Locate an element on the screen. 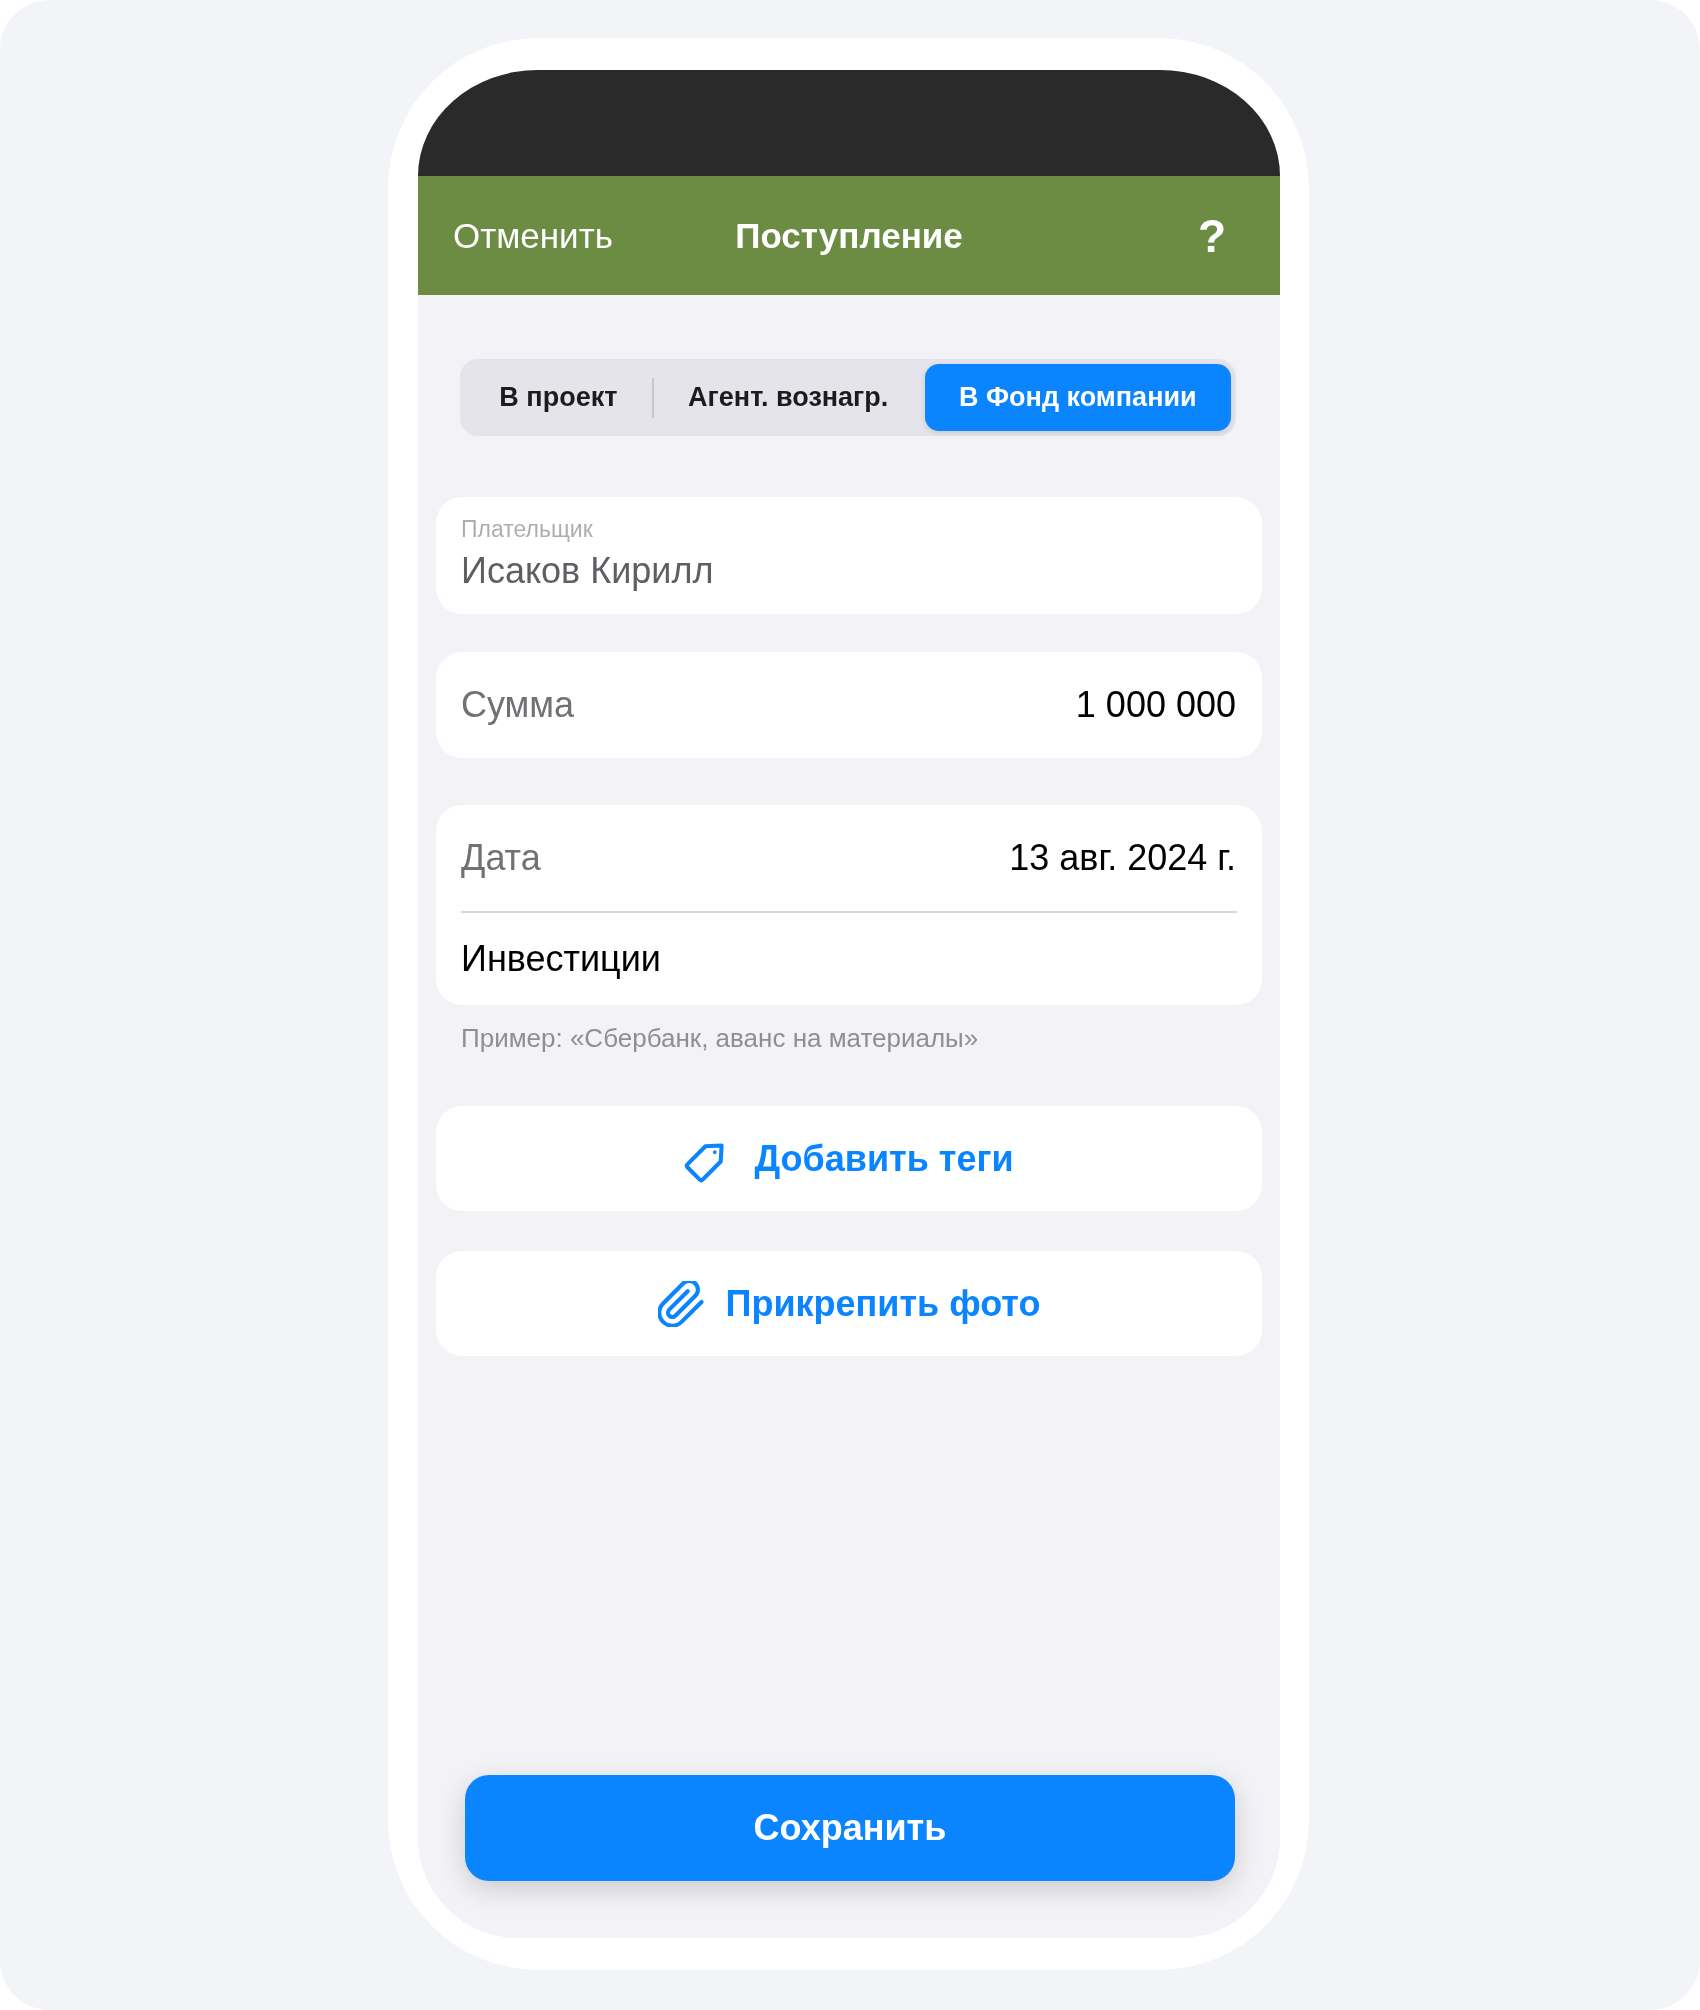 Image resolution: width=1700 pixels, height=2010 pixels. segment-tab: Агент. вознагр. is located at coordinates (788, 397).